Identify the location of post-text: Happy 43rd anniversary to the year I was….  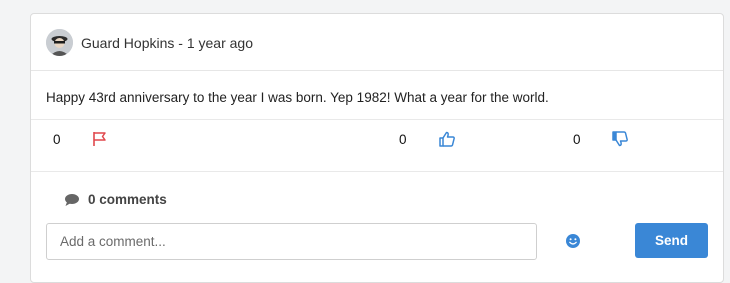
(297, 97).